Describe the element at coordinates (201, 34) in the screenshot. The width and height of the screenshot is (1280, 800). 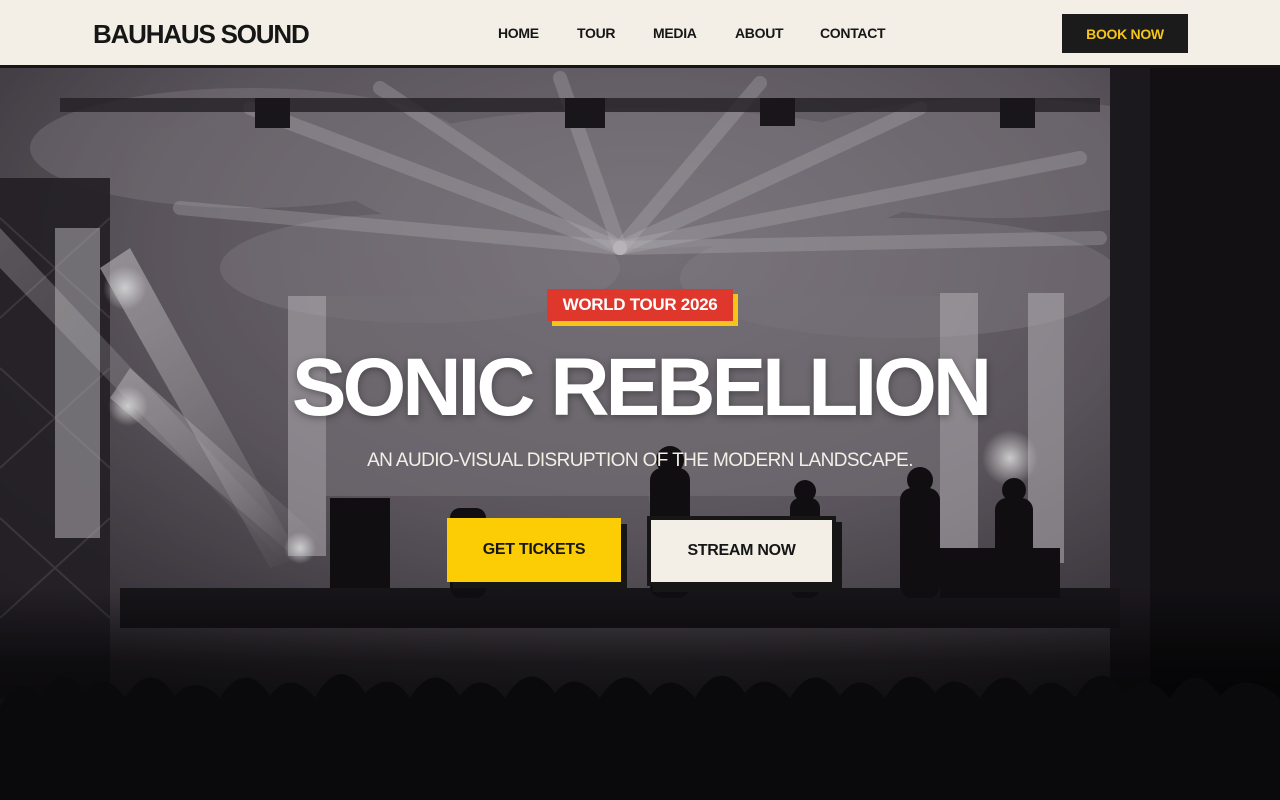
I see `site-logo: BAUHAUS SOUND` at that location.